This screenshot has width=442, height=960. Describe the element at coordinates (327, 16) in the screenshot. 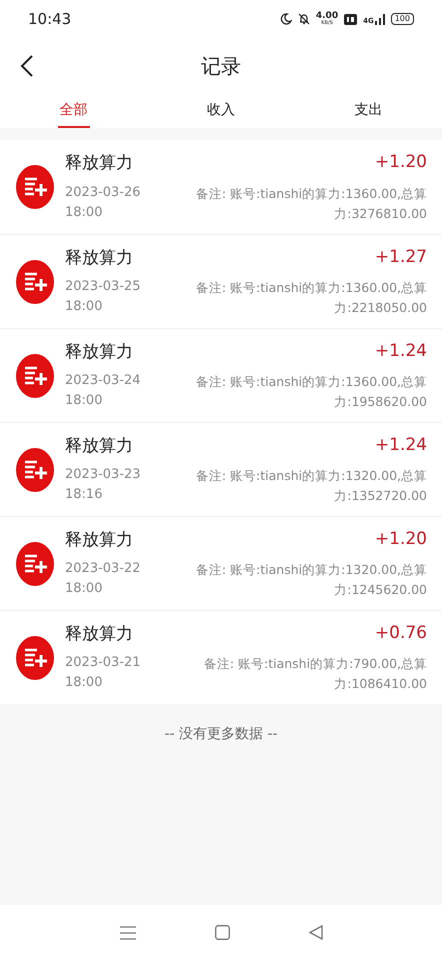

I see `speed-value: 4.00` at that location.